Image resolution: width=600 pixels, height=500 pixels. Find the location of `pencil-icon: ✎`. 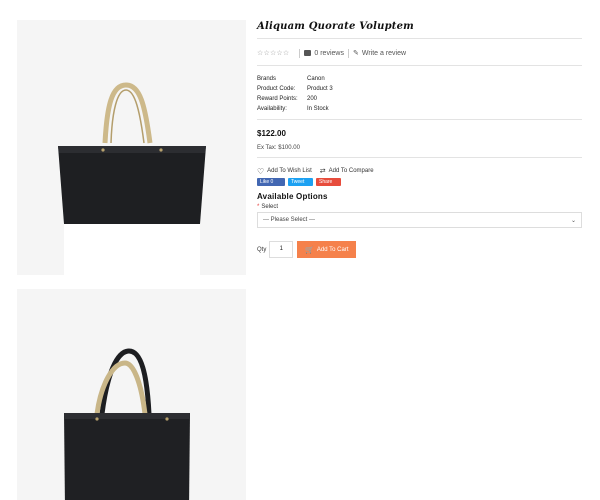

pencil-icon: ✎ is located at coordinates (355, 53).